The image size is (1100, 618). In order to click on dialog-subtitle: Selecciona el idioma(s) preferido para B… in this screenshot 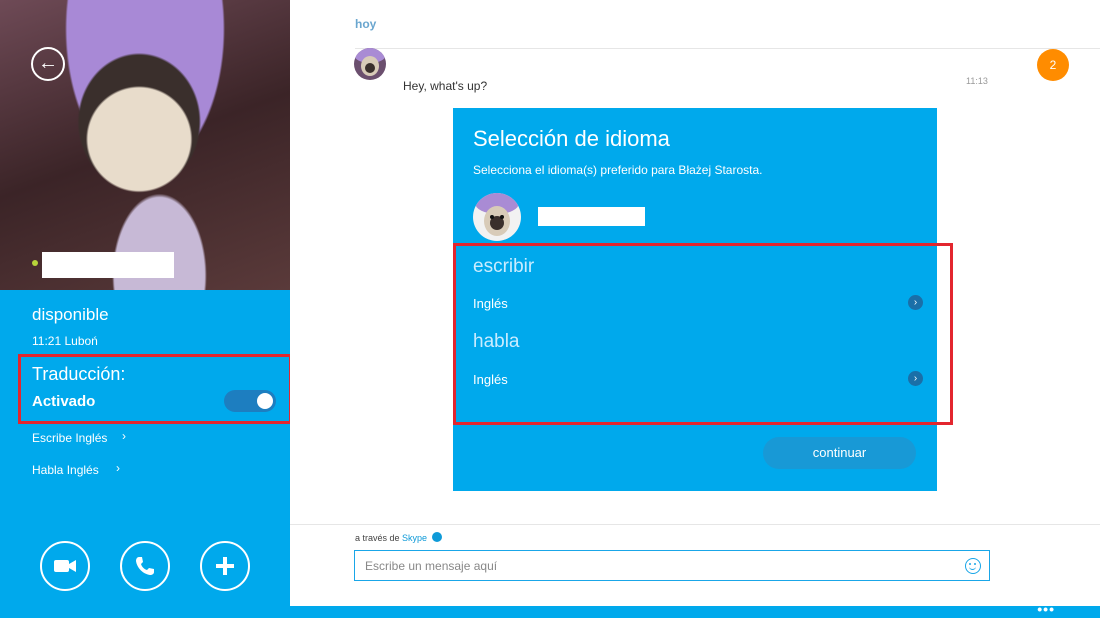, I will do `click(618, 170)`.